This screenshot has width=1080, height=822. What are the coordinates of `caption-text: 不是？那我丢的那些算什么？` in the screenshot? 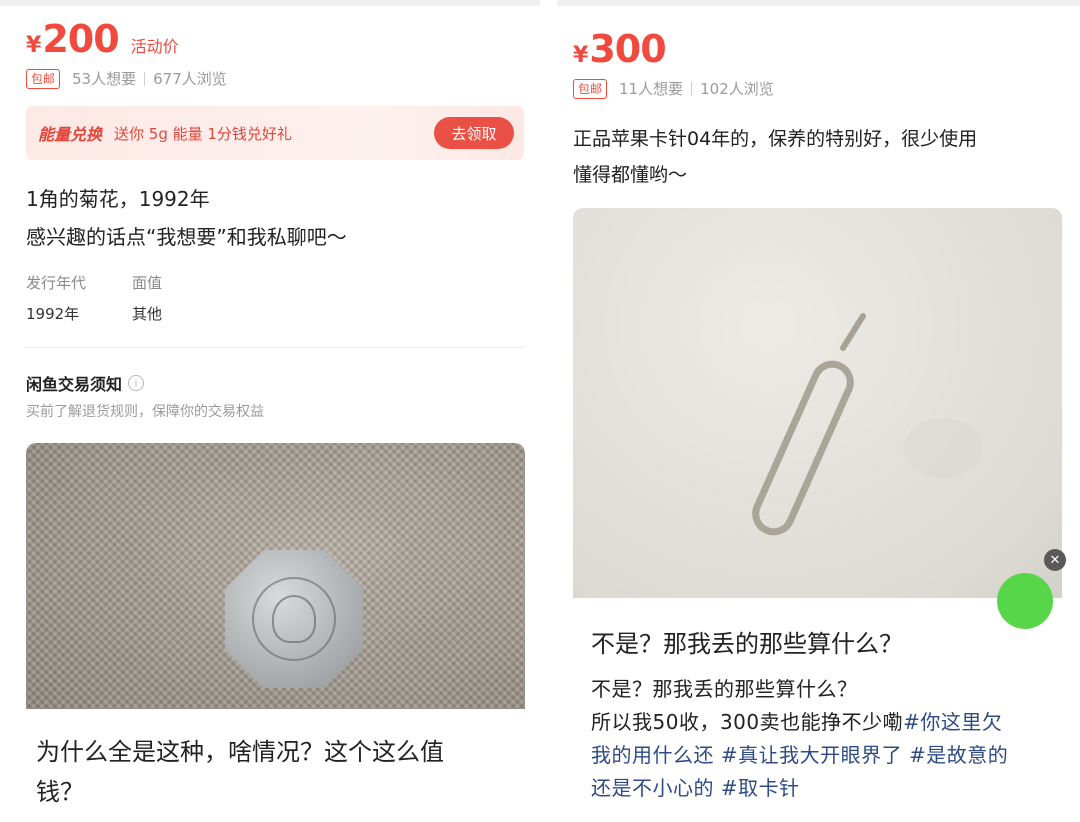 It's located at (724, 689).